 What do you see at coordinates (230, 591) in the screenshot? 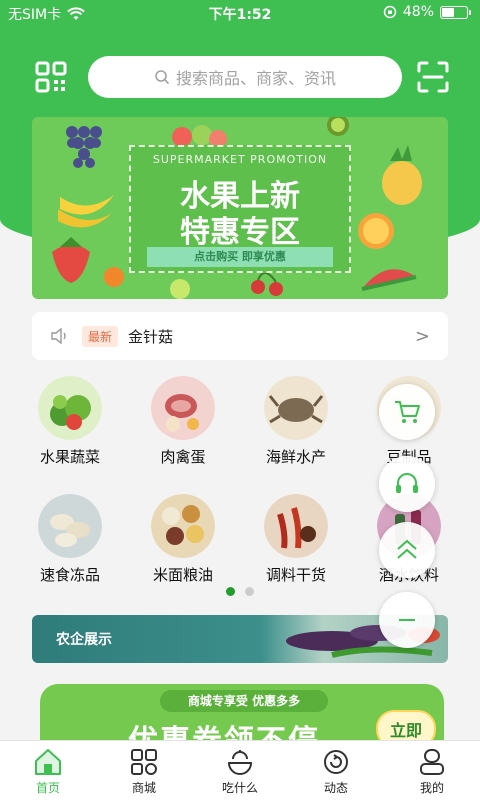
I see `pager-dot-active` at bounding box center [230, 591].